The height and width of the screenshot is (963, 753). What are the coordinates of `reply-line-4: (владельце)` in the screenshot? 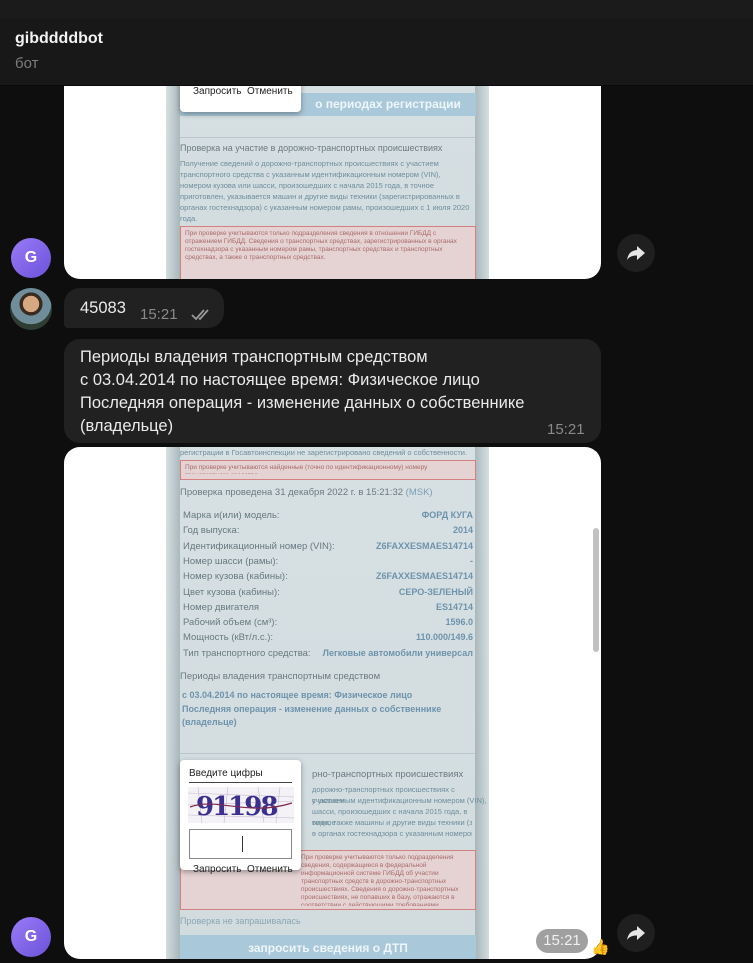 It's located at (127, 426).